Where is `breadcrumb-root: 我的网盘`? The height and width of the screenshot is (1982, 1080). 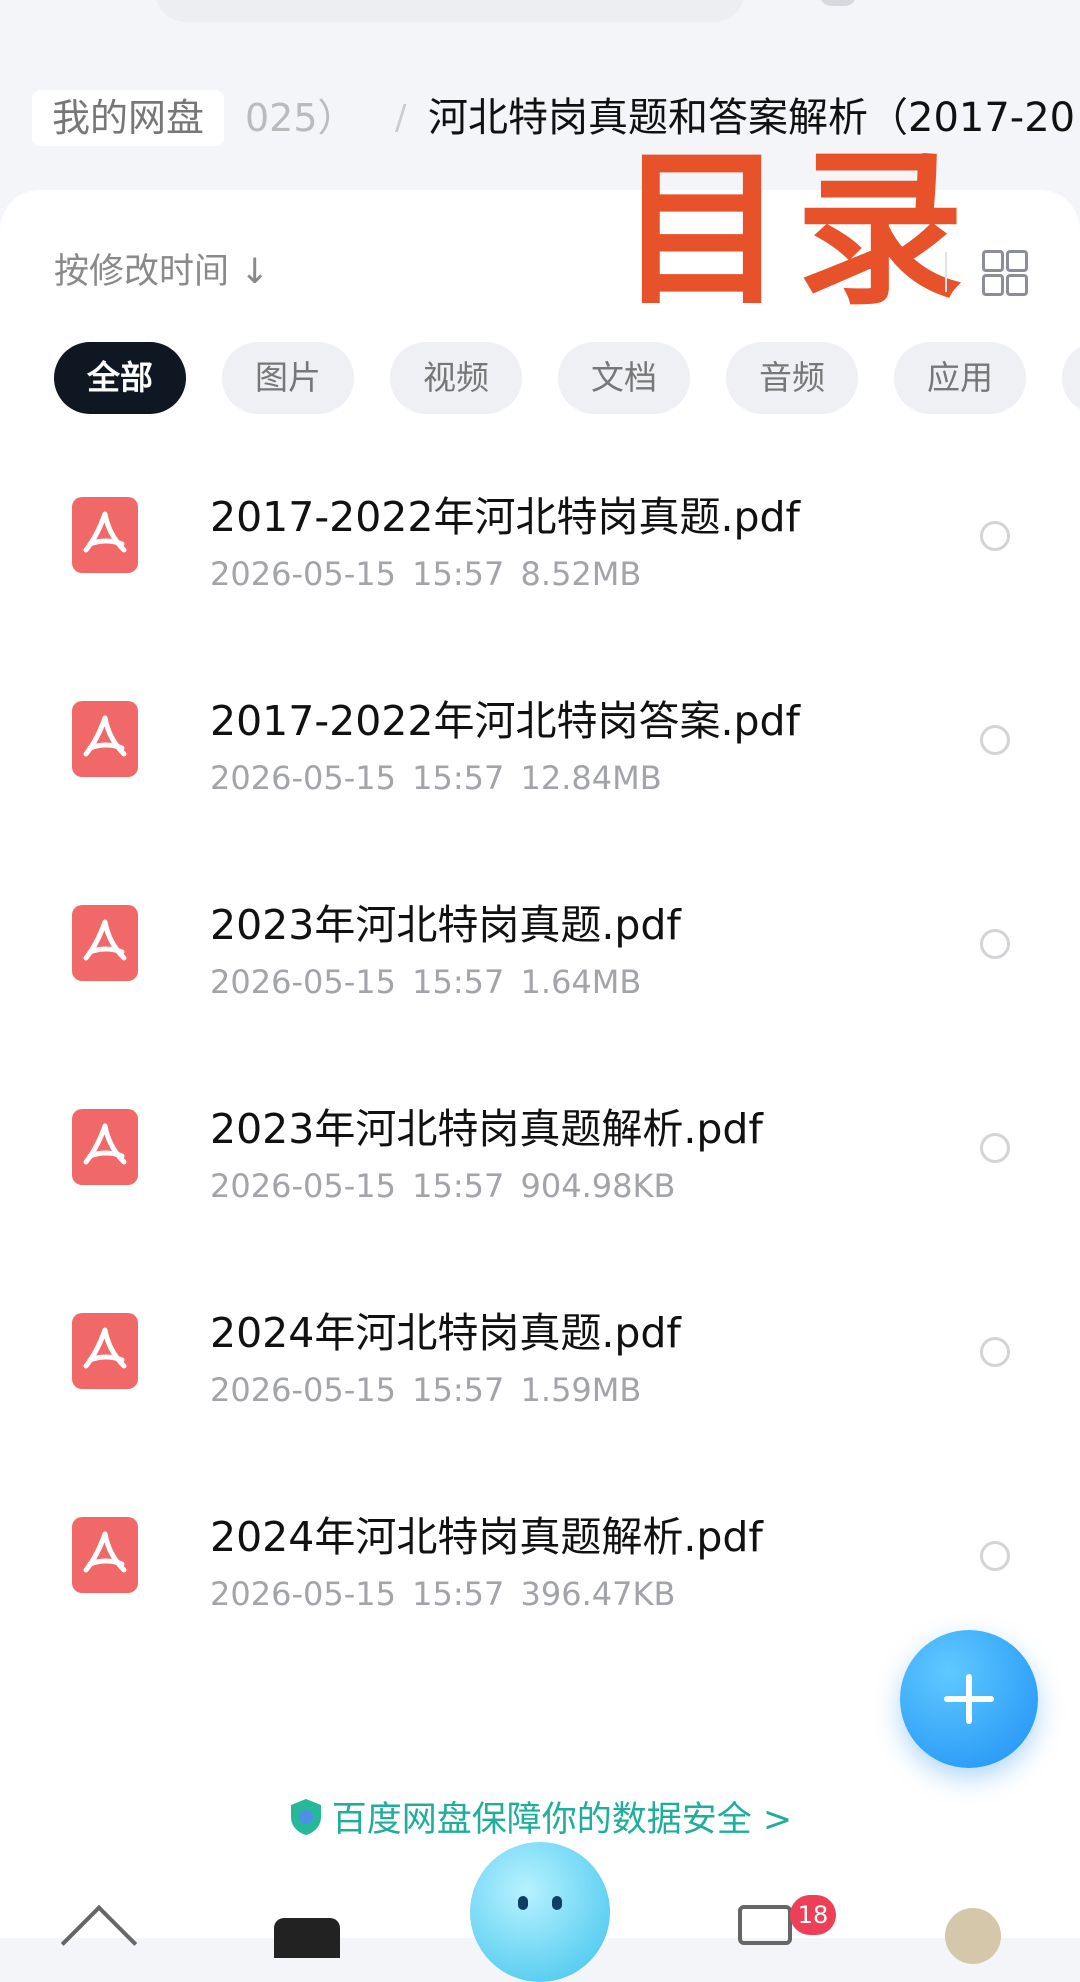 breadcrumb-root: 我的网盘 is located at coordinates (128, 118).